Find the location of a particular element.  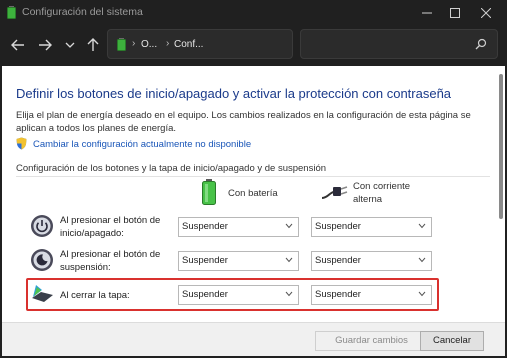

search-icon is located at coordinates (481, 44).